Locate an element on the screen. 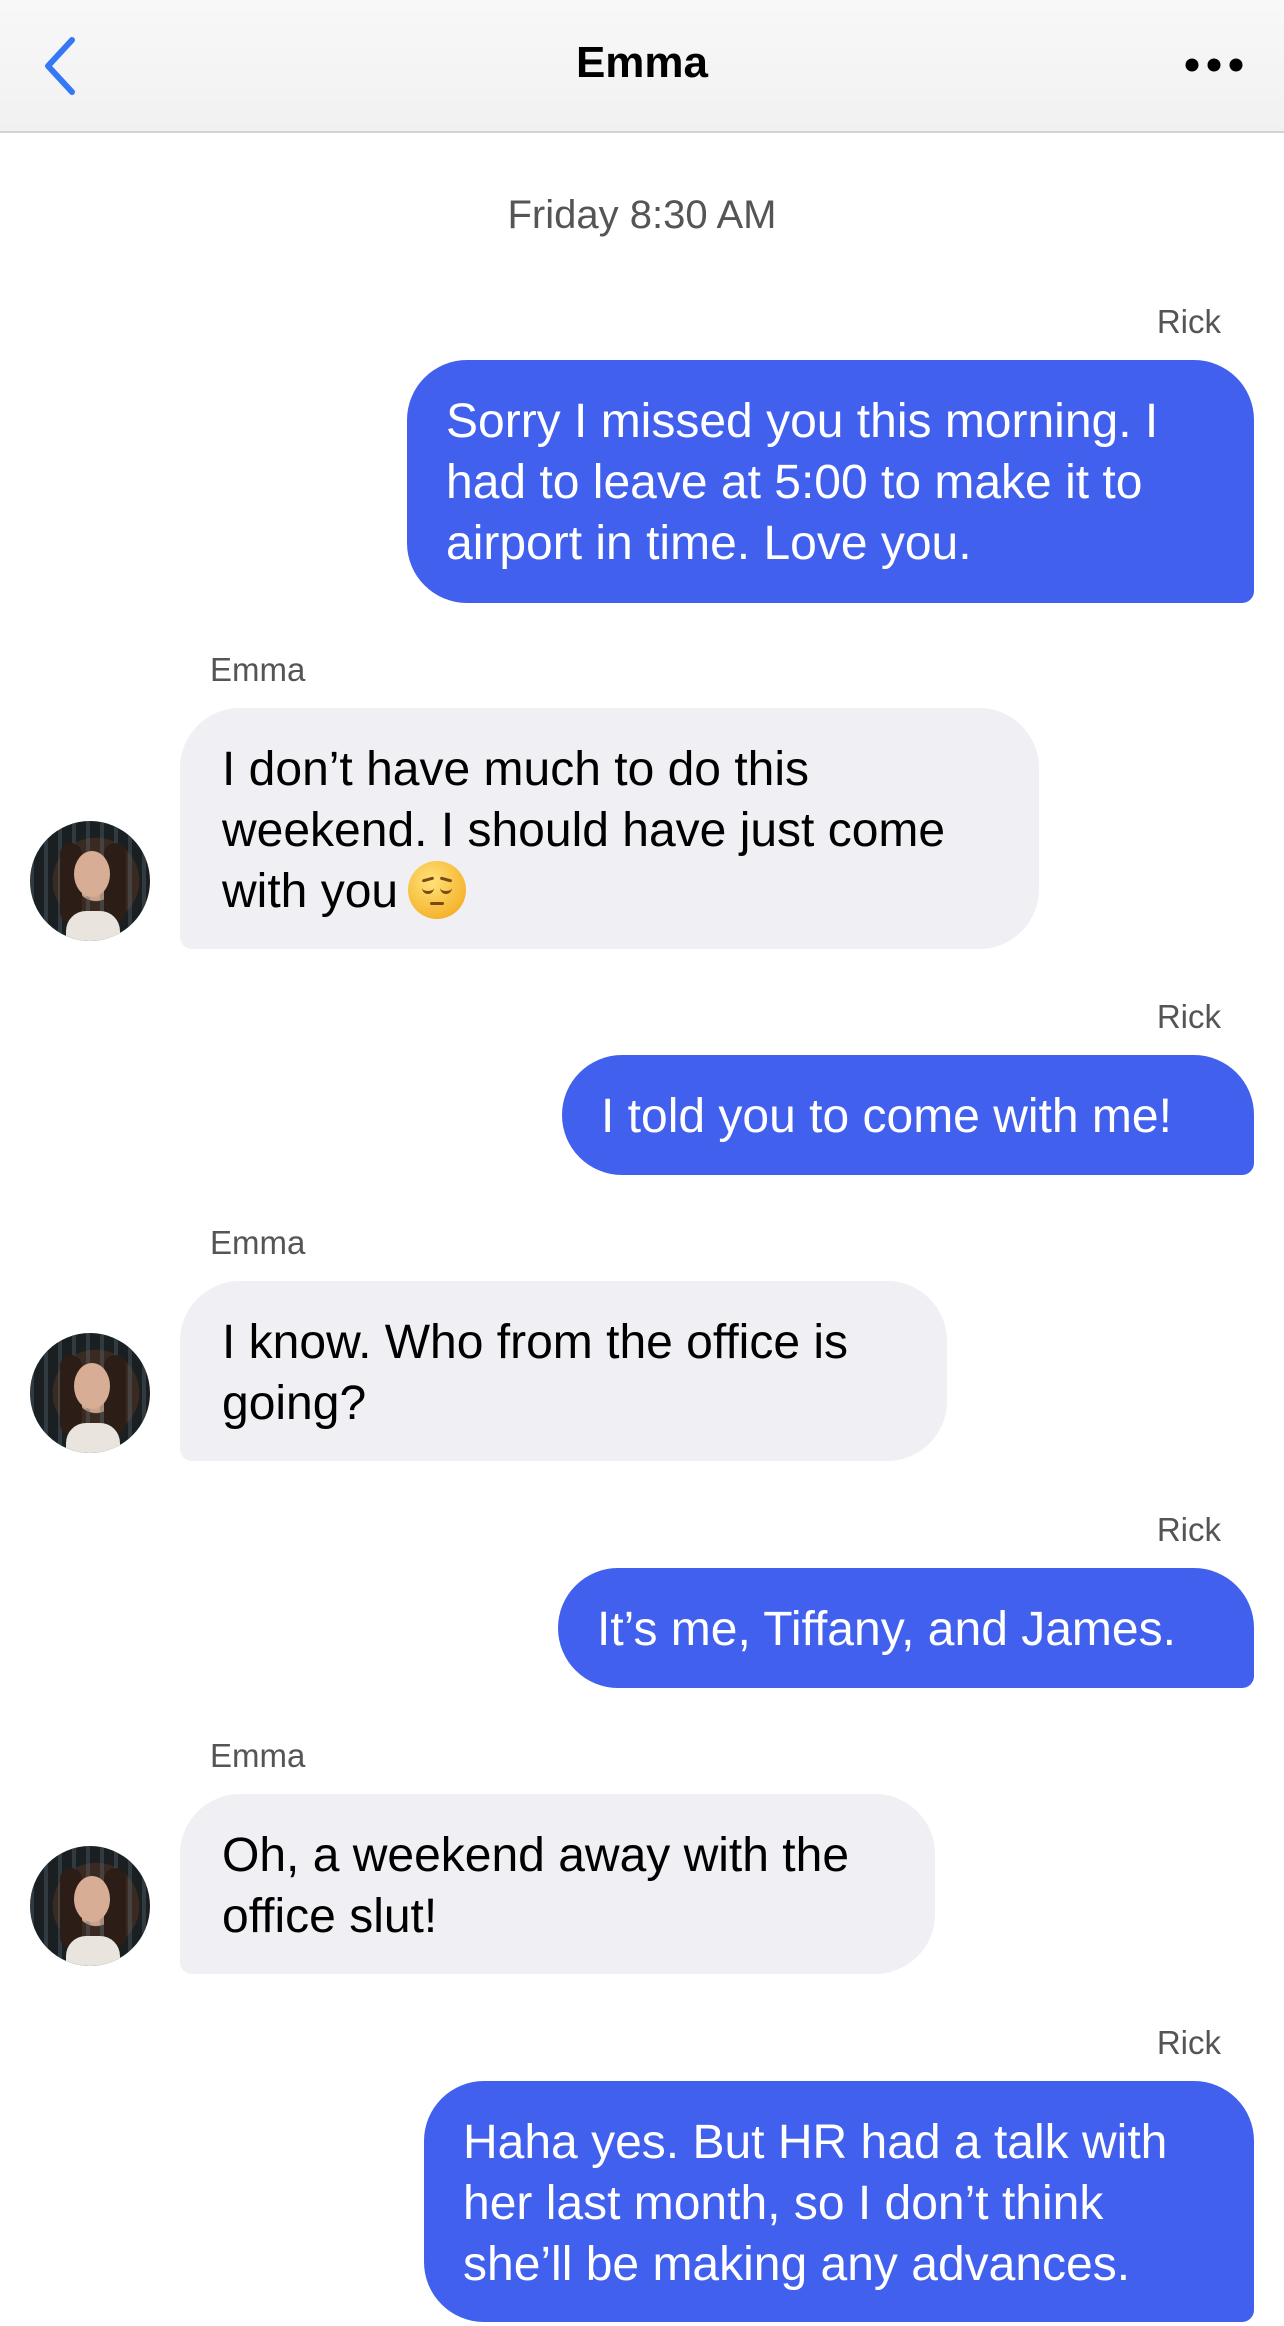 This screenshot has width=1284, height=2326. message-line: with you is located at coordinates (310, 891).